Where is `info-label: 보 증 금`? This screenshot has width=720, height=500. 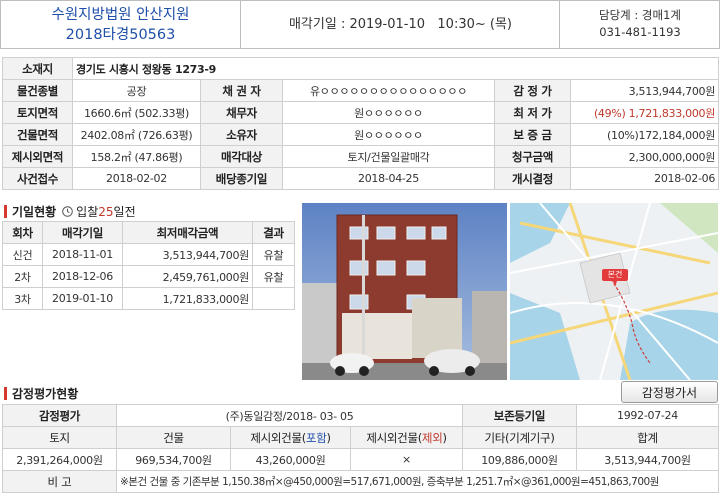 info-label: 보 증 금 is located at coordinates (532, 134).